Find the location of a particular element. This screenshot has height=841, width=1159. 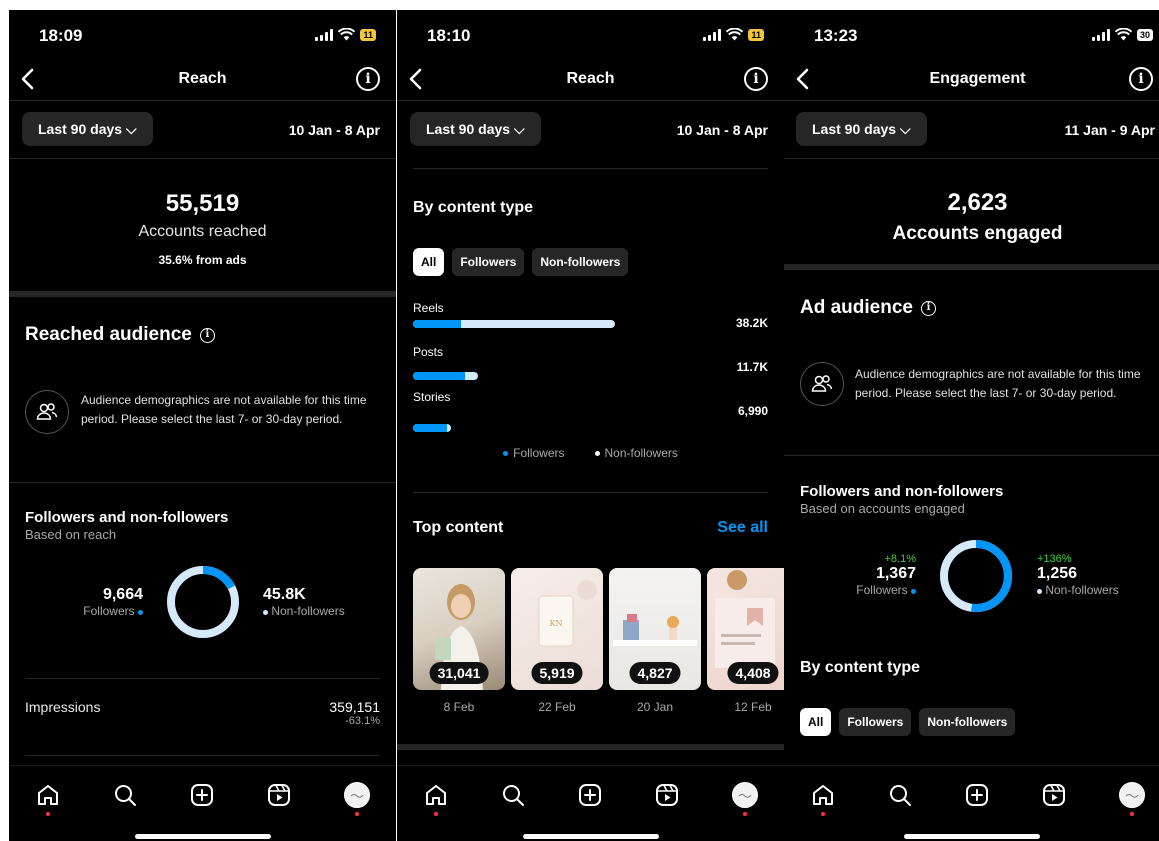

impressions-stat: 359,151 -63.1% is located at coordinates (354, 713).